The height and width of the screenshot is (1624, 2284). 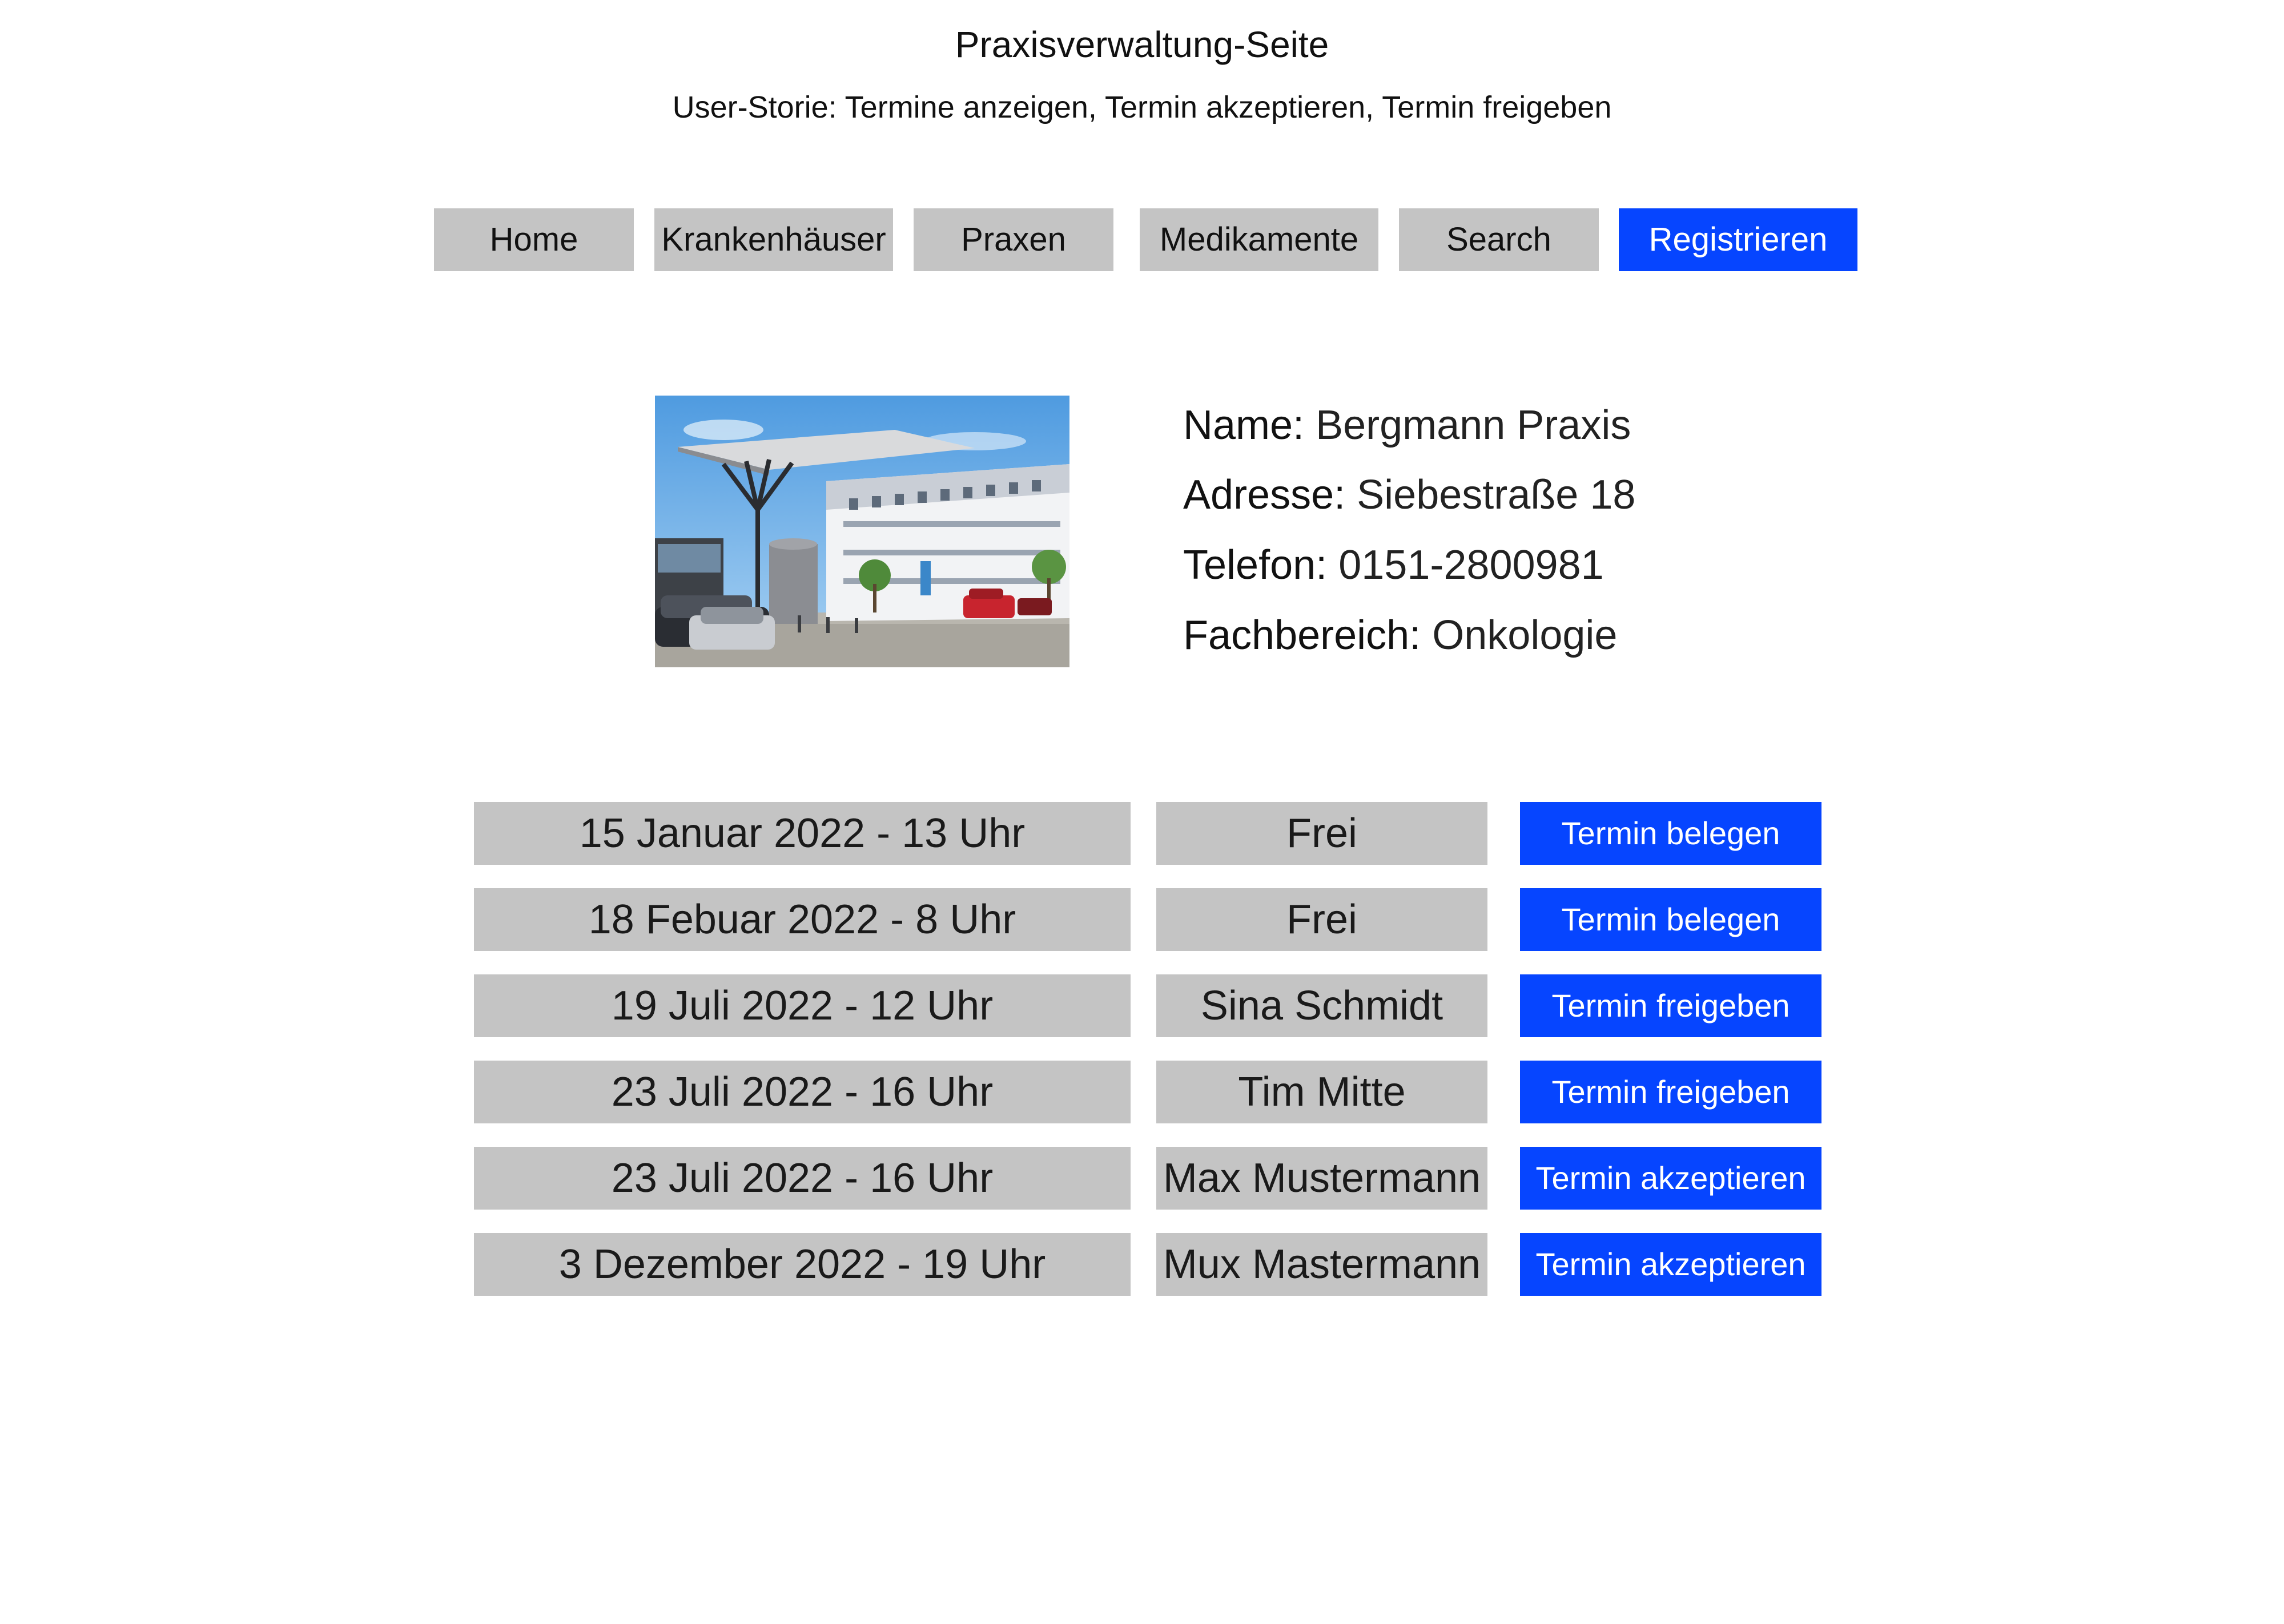 What do you see at coordinates (1496, 495) in the screenshot?
I see `practice-address: Siebestraße 18` at bounding box center [1496, 495].